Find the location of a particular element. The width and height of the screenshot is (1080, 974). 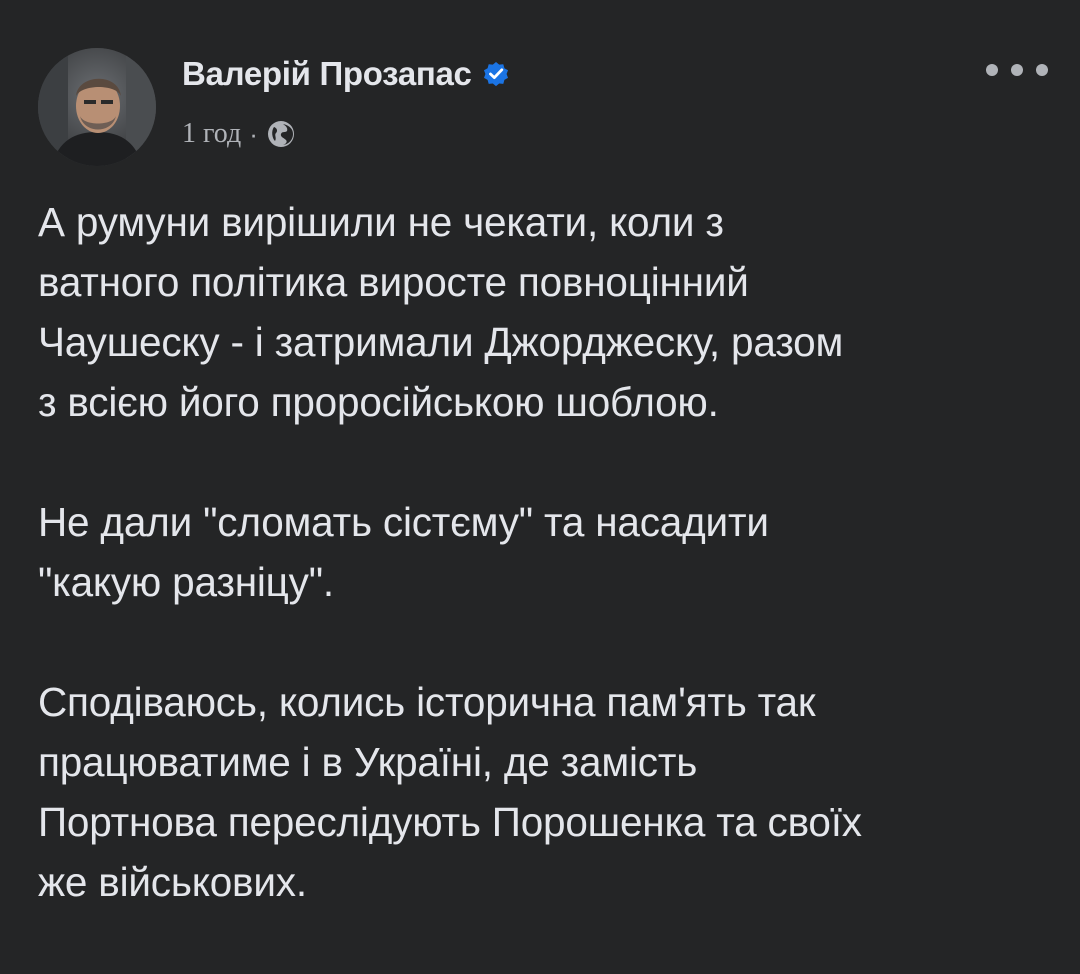

text-line: Сподіваюсь, колись історична пам'ять так is located at coordinates (427, 702).